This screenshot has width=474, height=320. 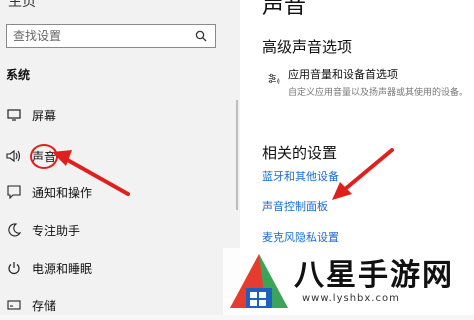 What do you see at coordinates (274, 78) in the screenshot?
I see `sliders-icon` at bounding box center [274, 78].